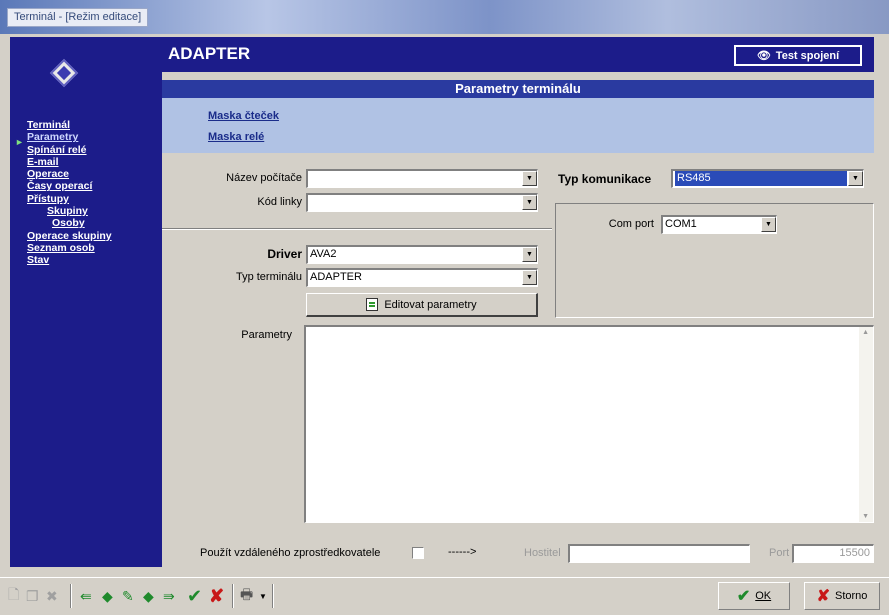 Image resolution: width=889 pixels, height=615 pixels. I want to click on title-bar: Terminál - [Režim editace], so click(444, 17).